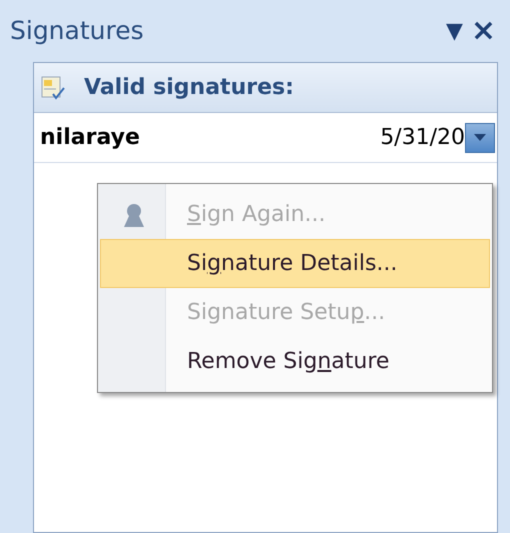  I want to click on caret-icon, so click(480, 137).